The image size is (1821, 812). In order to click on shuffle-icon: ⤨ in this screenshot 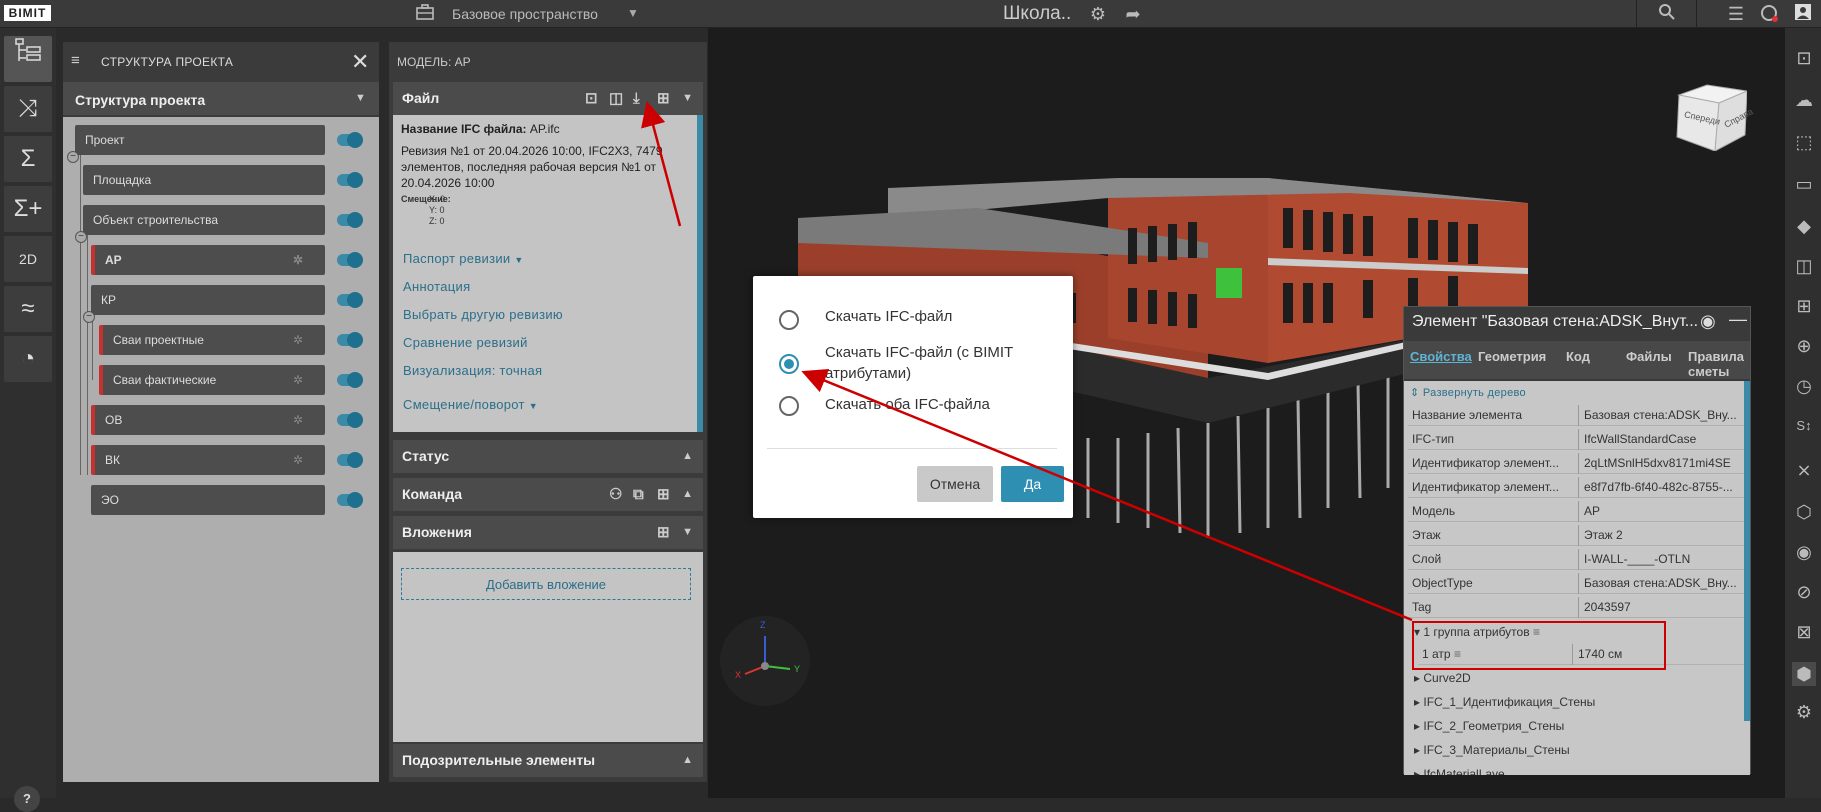, I will do `click(28, 109)`.